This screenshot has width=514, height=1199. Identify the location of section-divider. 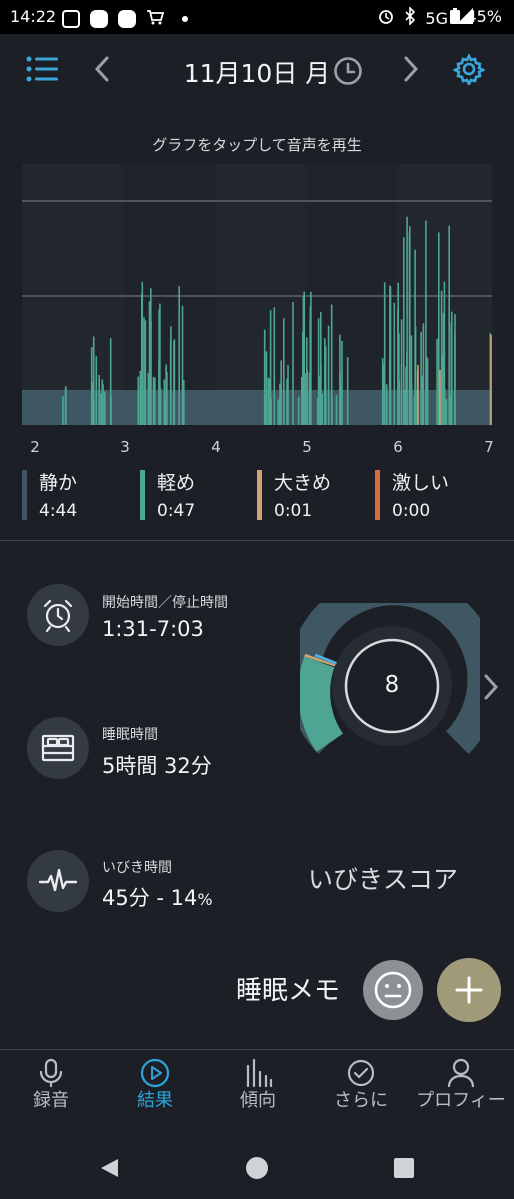
(257, 540).